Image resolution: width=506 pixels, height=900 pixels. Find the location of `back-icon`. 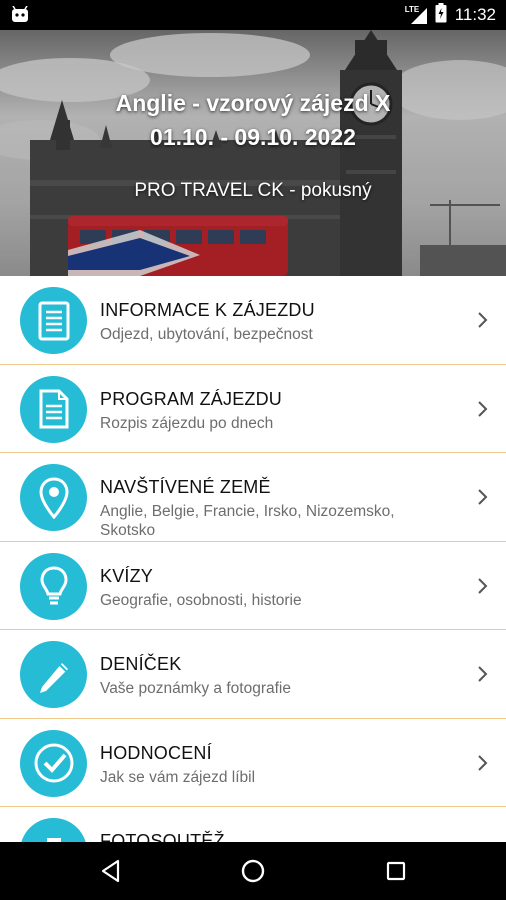

back-icon is located at coordinates (111, 871).